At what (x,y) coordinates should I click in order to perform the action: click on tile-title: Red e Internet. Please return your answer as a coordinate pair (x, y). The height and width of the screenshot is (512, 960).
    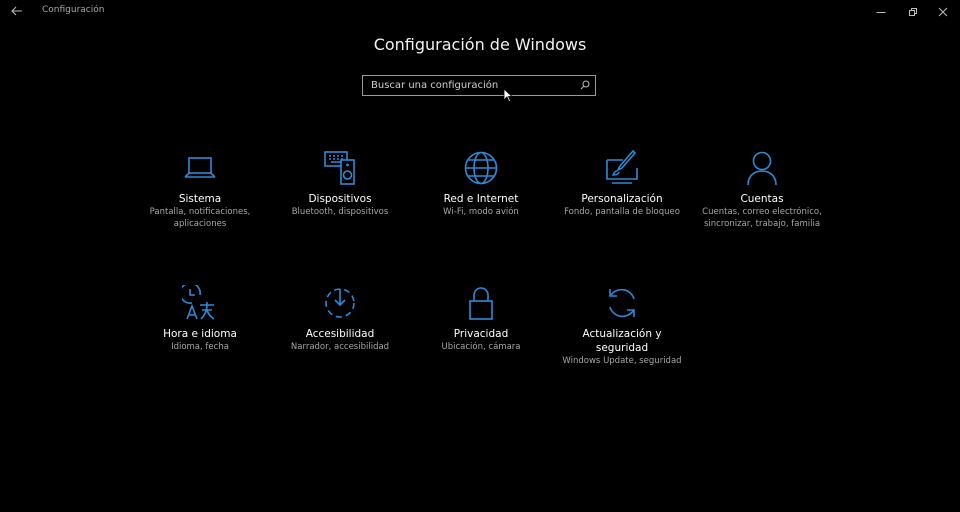
    Looking at the image, I should click on (481, 199).